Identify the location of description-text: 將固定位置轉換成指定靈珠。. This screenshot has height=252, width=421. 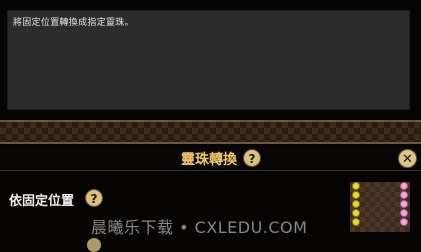
(73, 23).